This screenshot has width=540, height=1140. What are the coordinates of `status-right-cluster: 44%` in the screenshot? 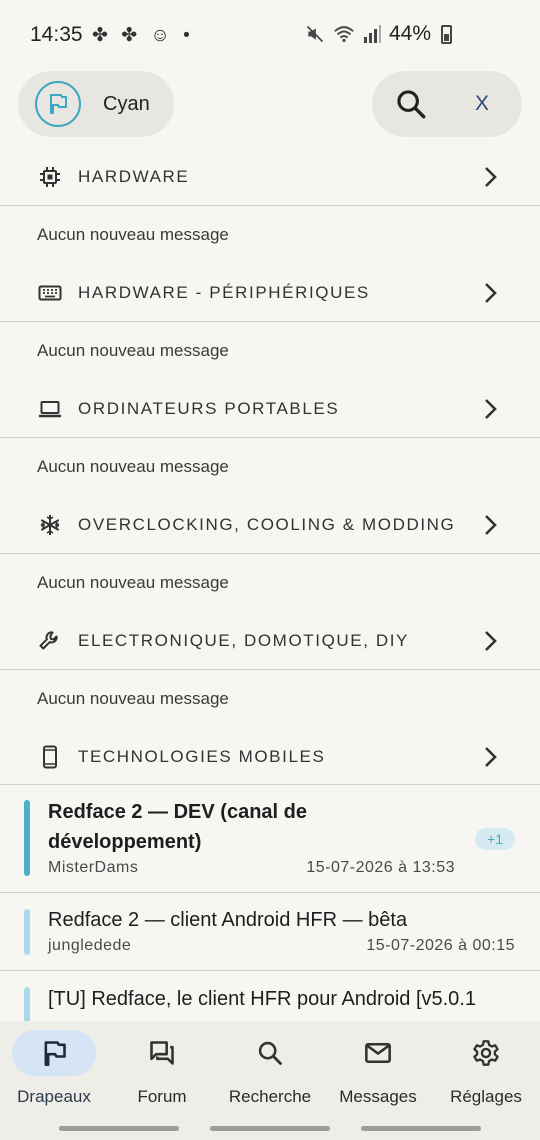 It's located at (378, 34).